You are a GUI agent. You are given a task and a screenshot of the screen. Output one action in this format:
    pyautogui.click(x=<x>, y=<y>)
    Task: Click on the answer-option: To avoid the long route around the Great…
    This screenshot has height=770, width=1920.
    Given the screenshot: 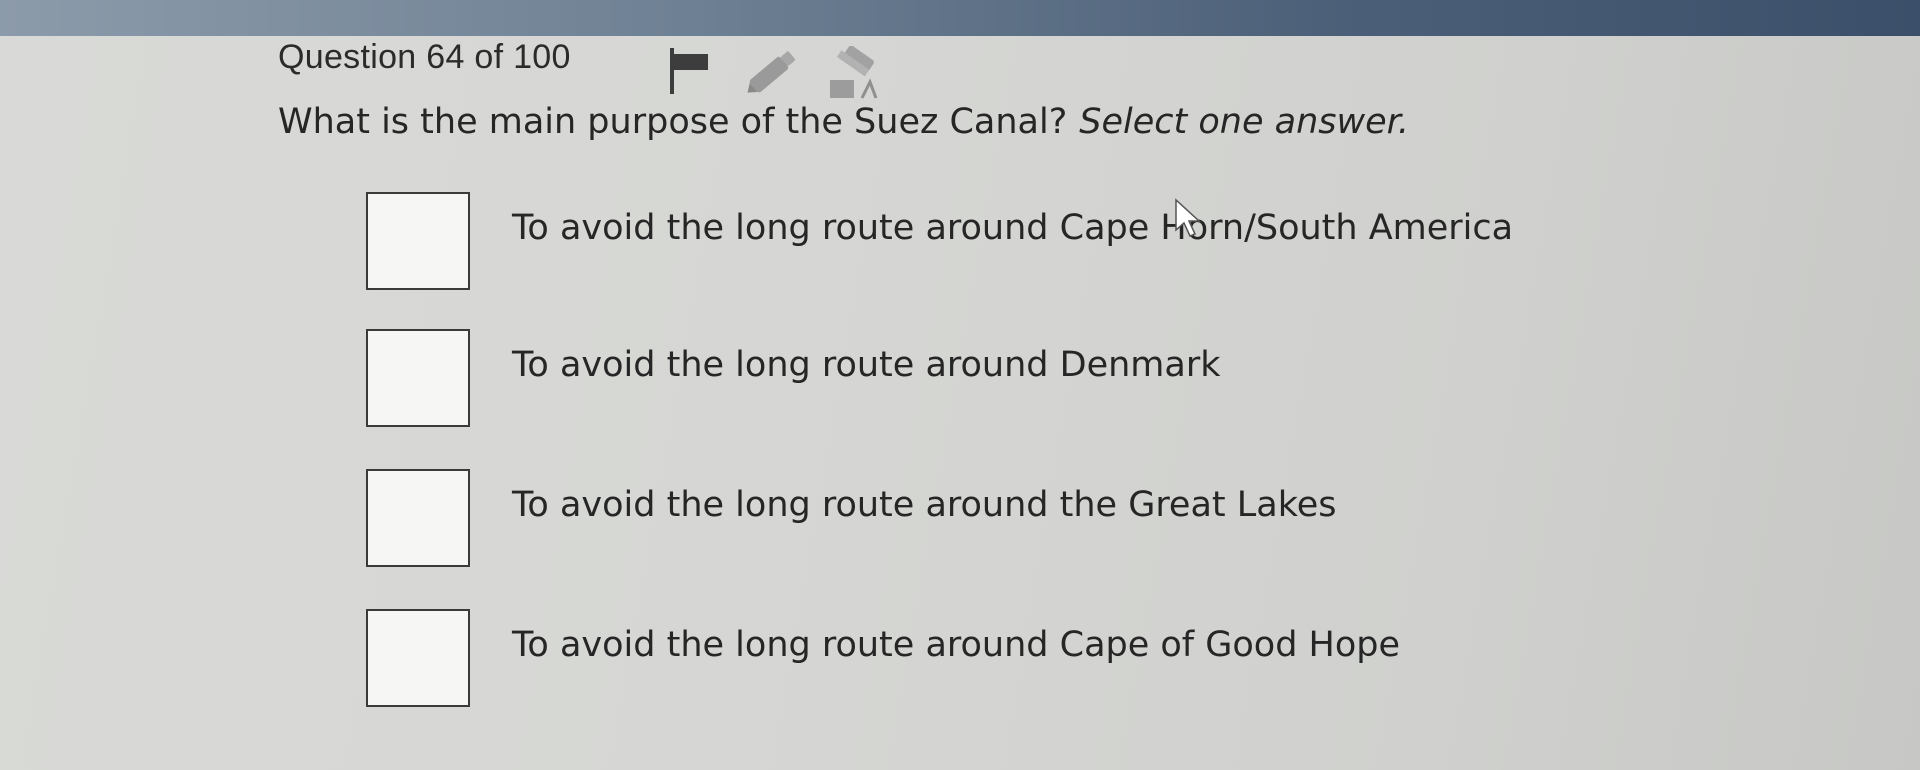 What is the action you would take?
    pyautogui.click(x=1060, y=520)
    